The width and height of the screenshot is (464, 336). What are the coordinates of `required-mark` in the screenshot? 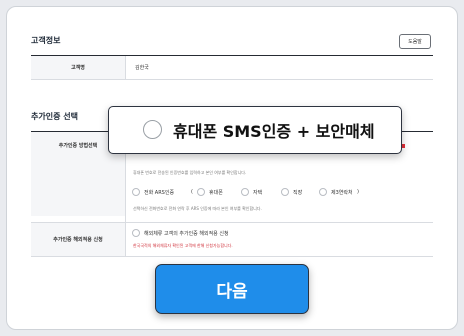 It's located at (403, 146).